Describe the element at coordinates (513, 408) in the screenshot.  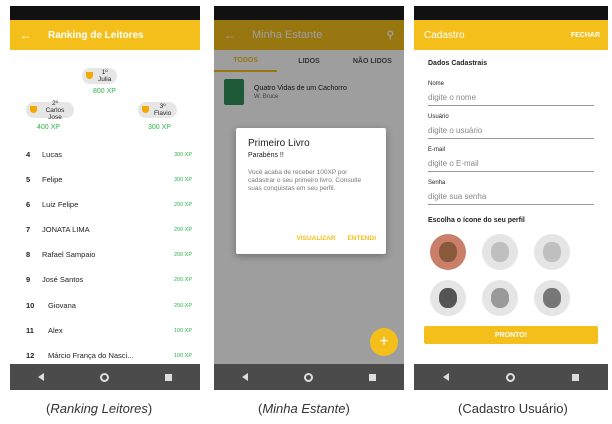
I see `caption-cadastro: (Cadastro Usuário)` at that location.